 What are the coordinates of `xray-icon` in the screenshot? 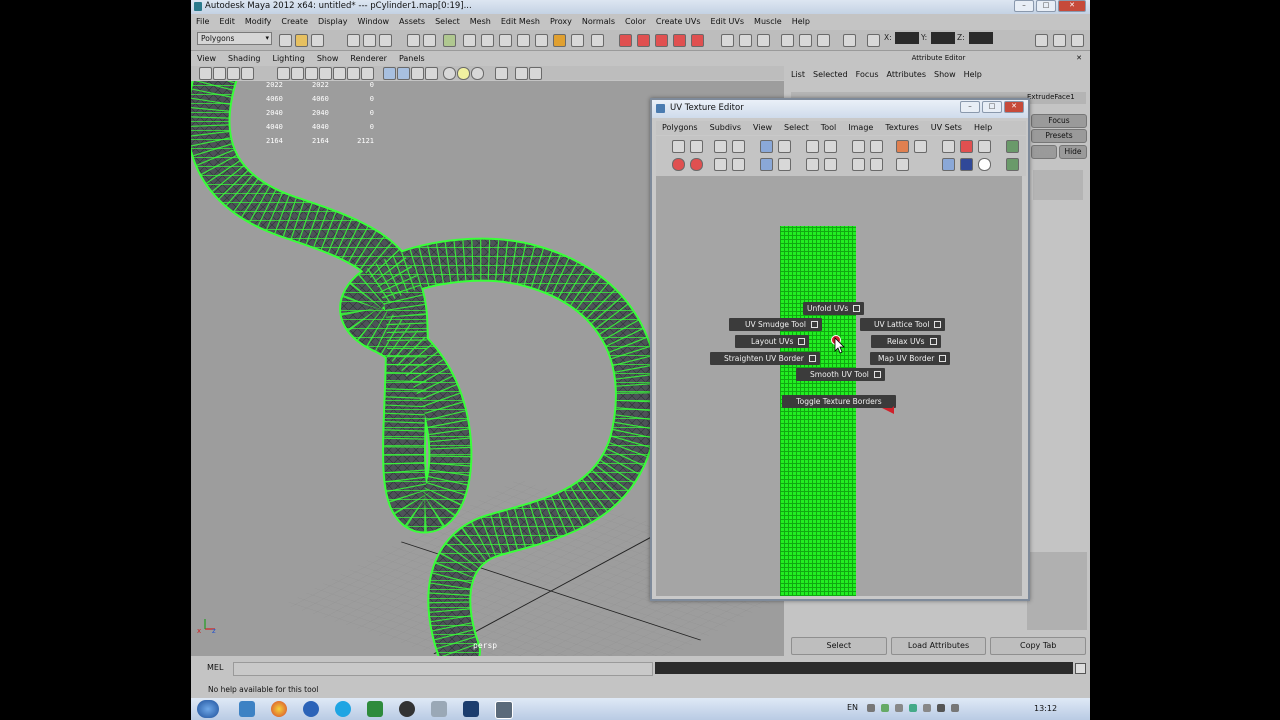 It's located at (431, 73).